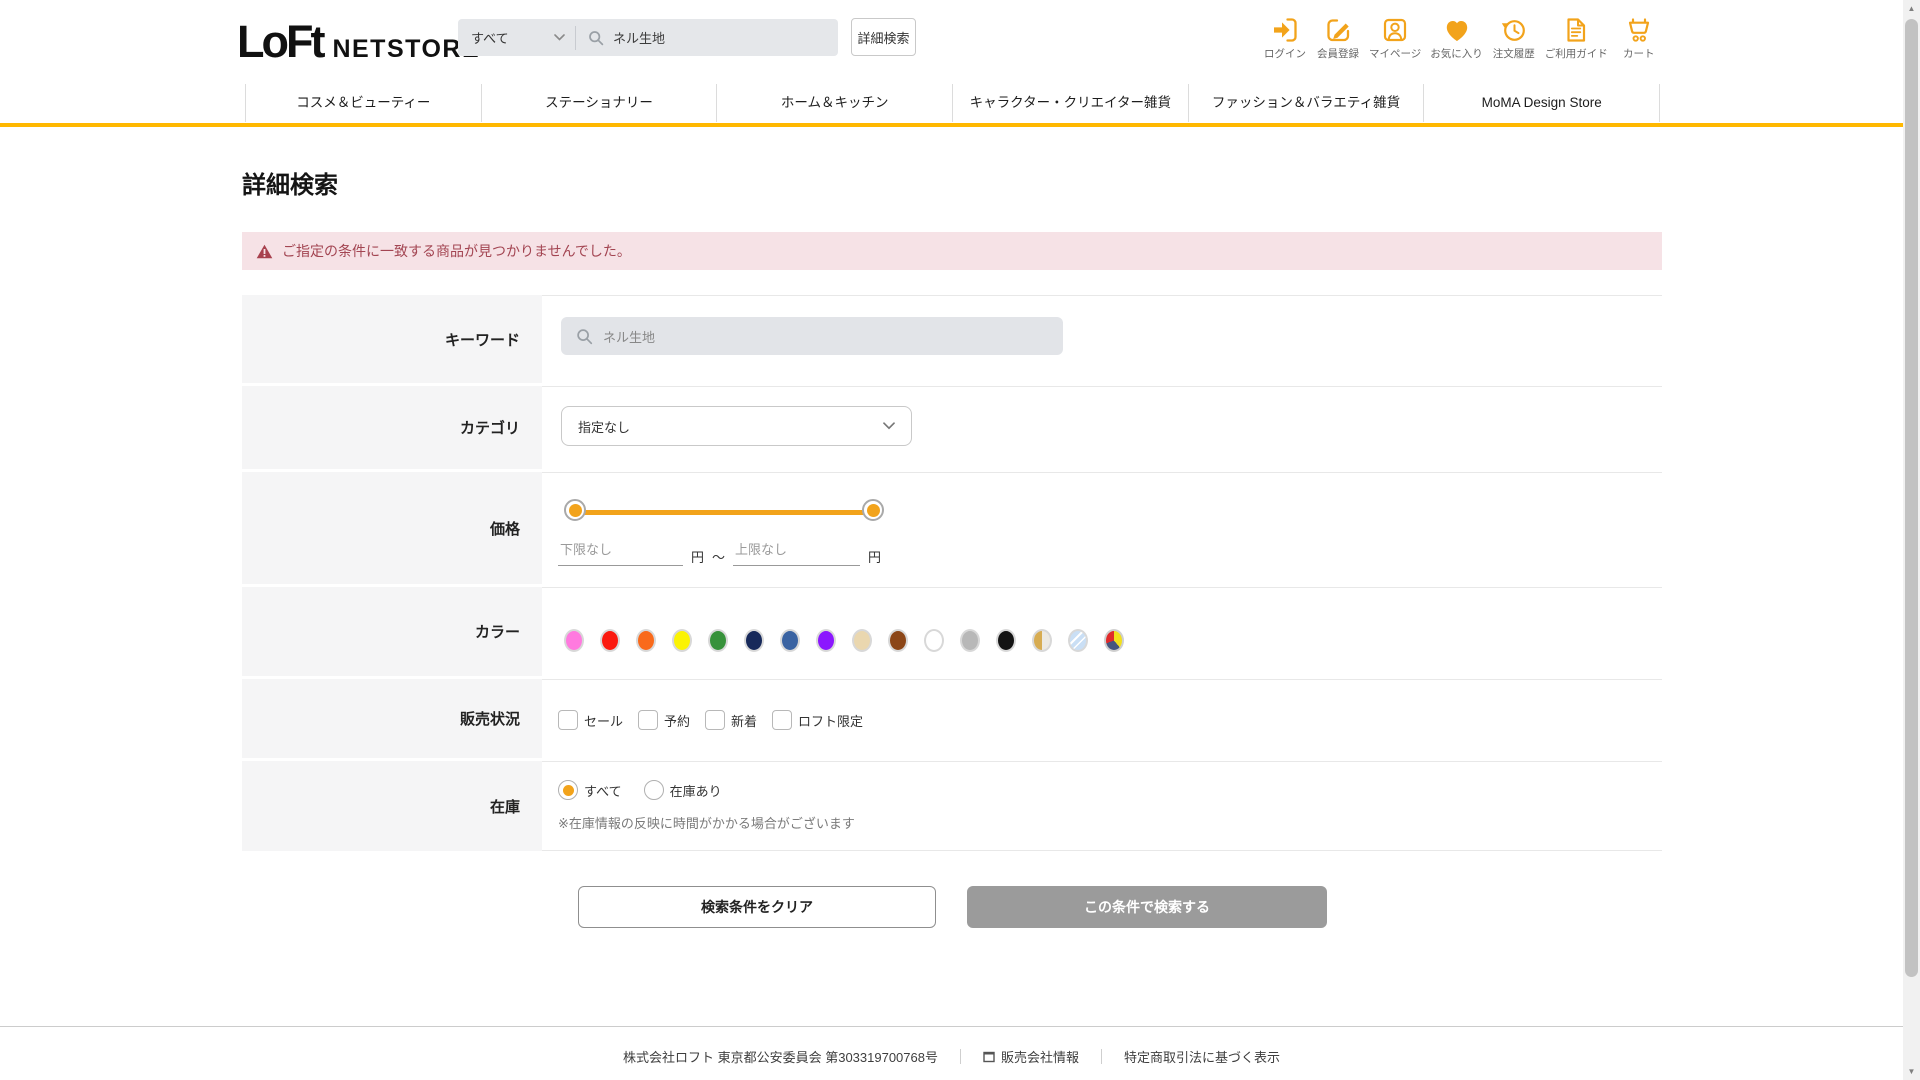 This screenshot has height=1080, width=1920. What do you see at coordinates (392, 718) in the screenshot?
I see `sales-status-row-label: 販売状況` at bounding box center [392, 718].